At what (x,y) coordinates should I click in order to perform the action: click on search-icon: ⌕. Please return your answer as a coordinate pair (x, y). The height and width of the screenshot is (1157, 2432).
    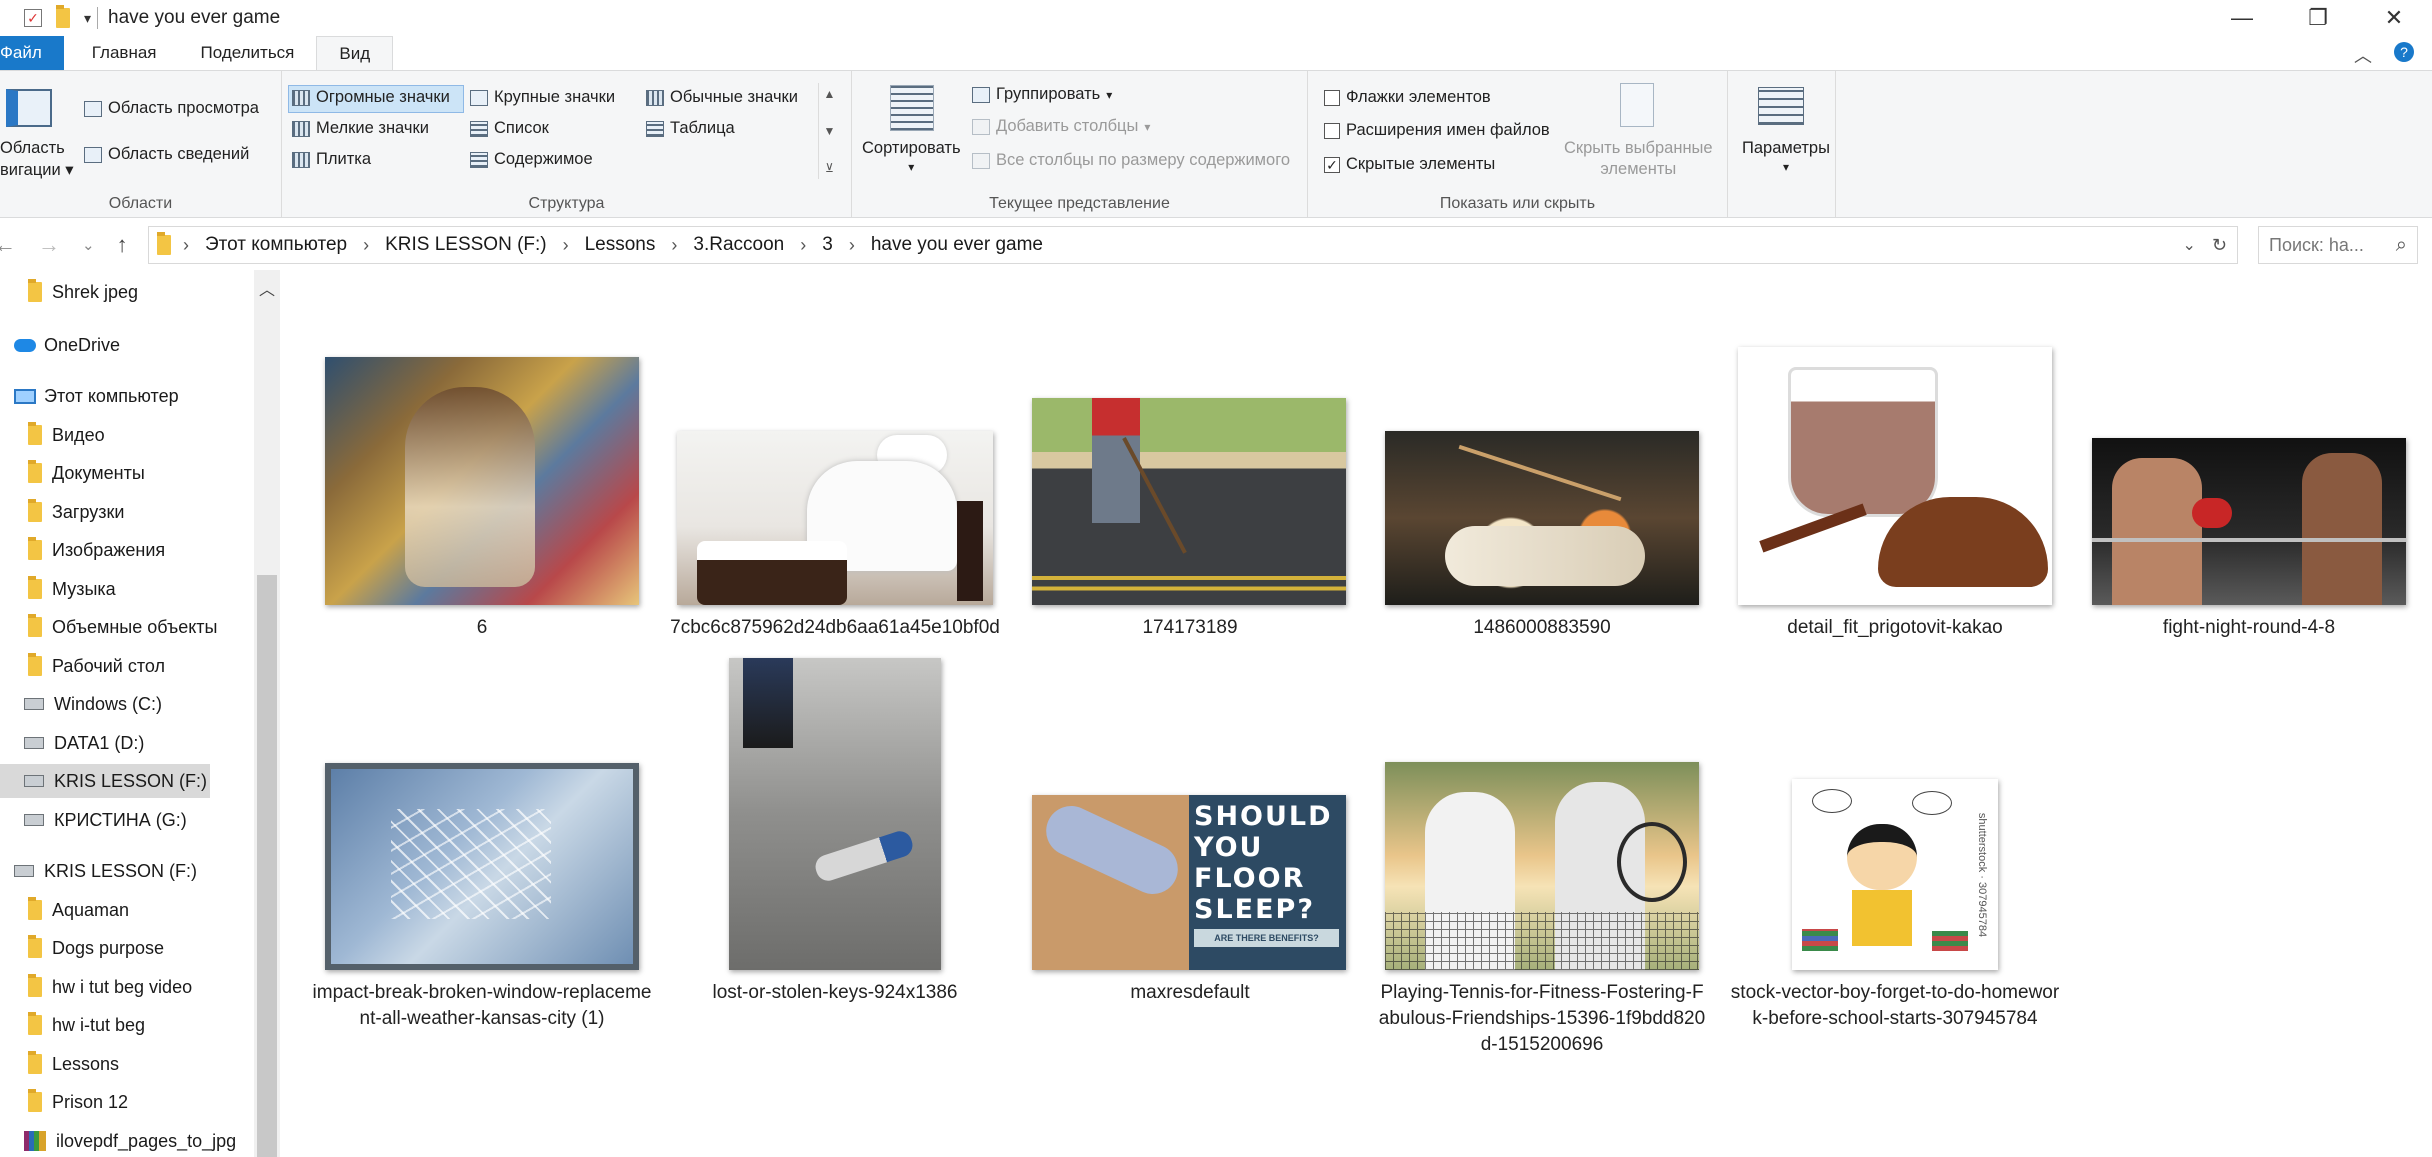
    Looking at the image, I should click on (2401, 245).